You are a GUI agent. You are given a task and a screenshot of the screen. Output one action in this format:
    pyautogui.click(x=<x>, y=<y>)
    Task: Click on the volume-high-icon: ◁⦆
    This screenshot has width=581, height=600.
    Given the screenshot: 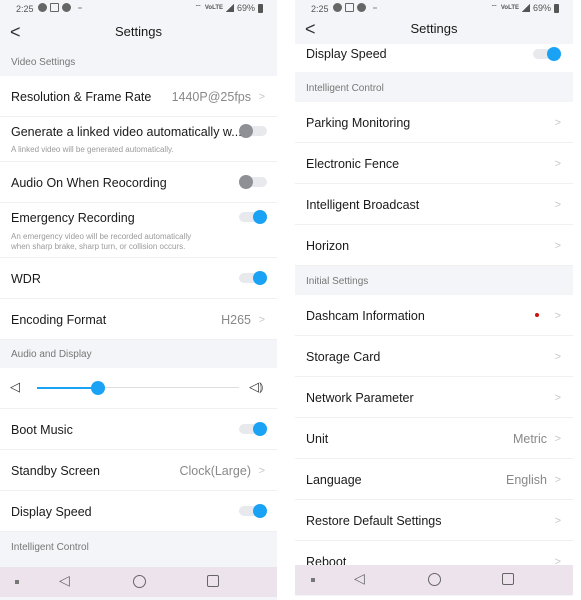 What is the action you would take?
    pyautogui.click(x=256, y=386)
    